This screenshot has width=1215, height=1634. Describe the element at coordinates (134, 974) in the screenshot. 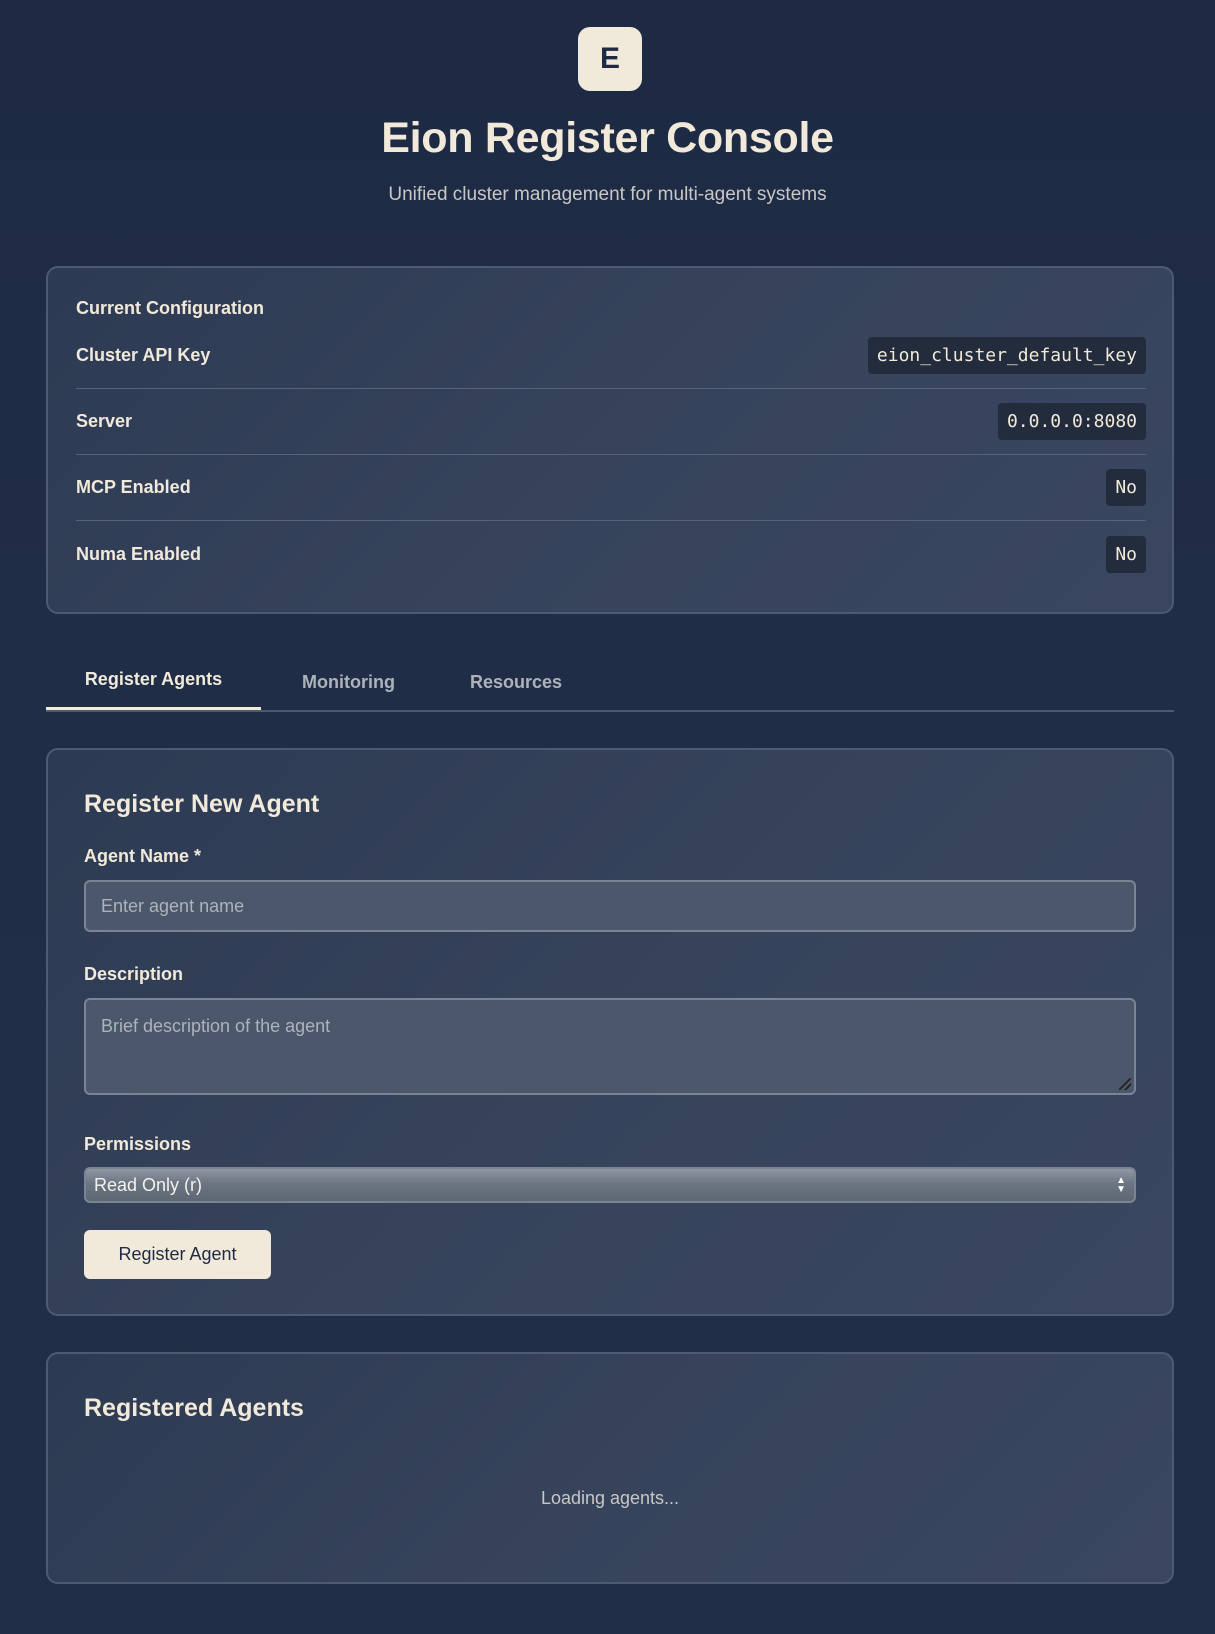

I see `description-label: Description` at that location.